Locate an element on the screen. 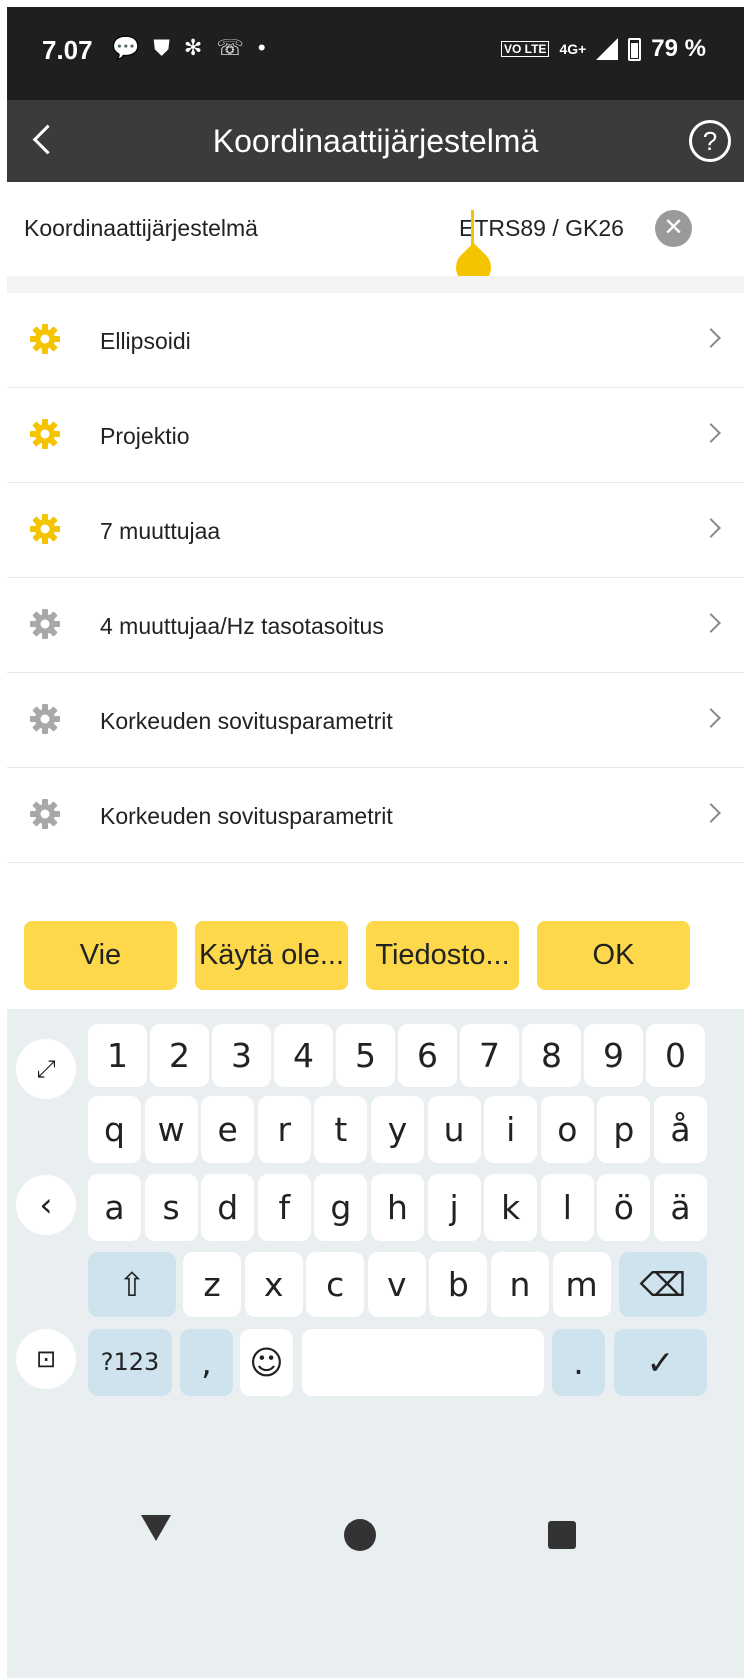  key-p: p is located at coordinates (624, 1129).